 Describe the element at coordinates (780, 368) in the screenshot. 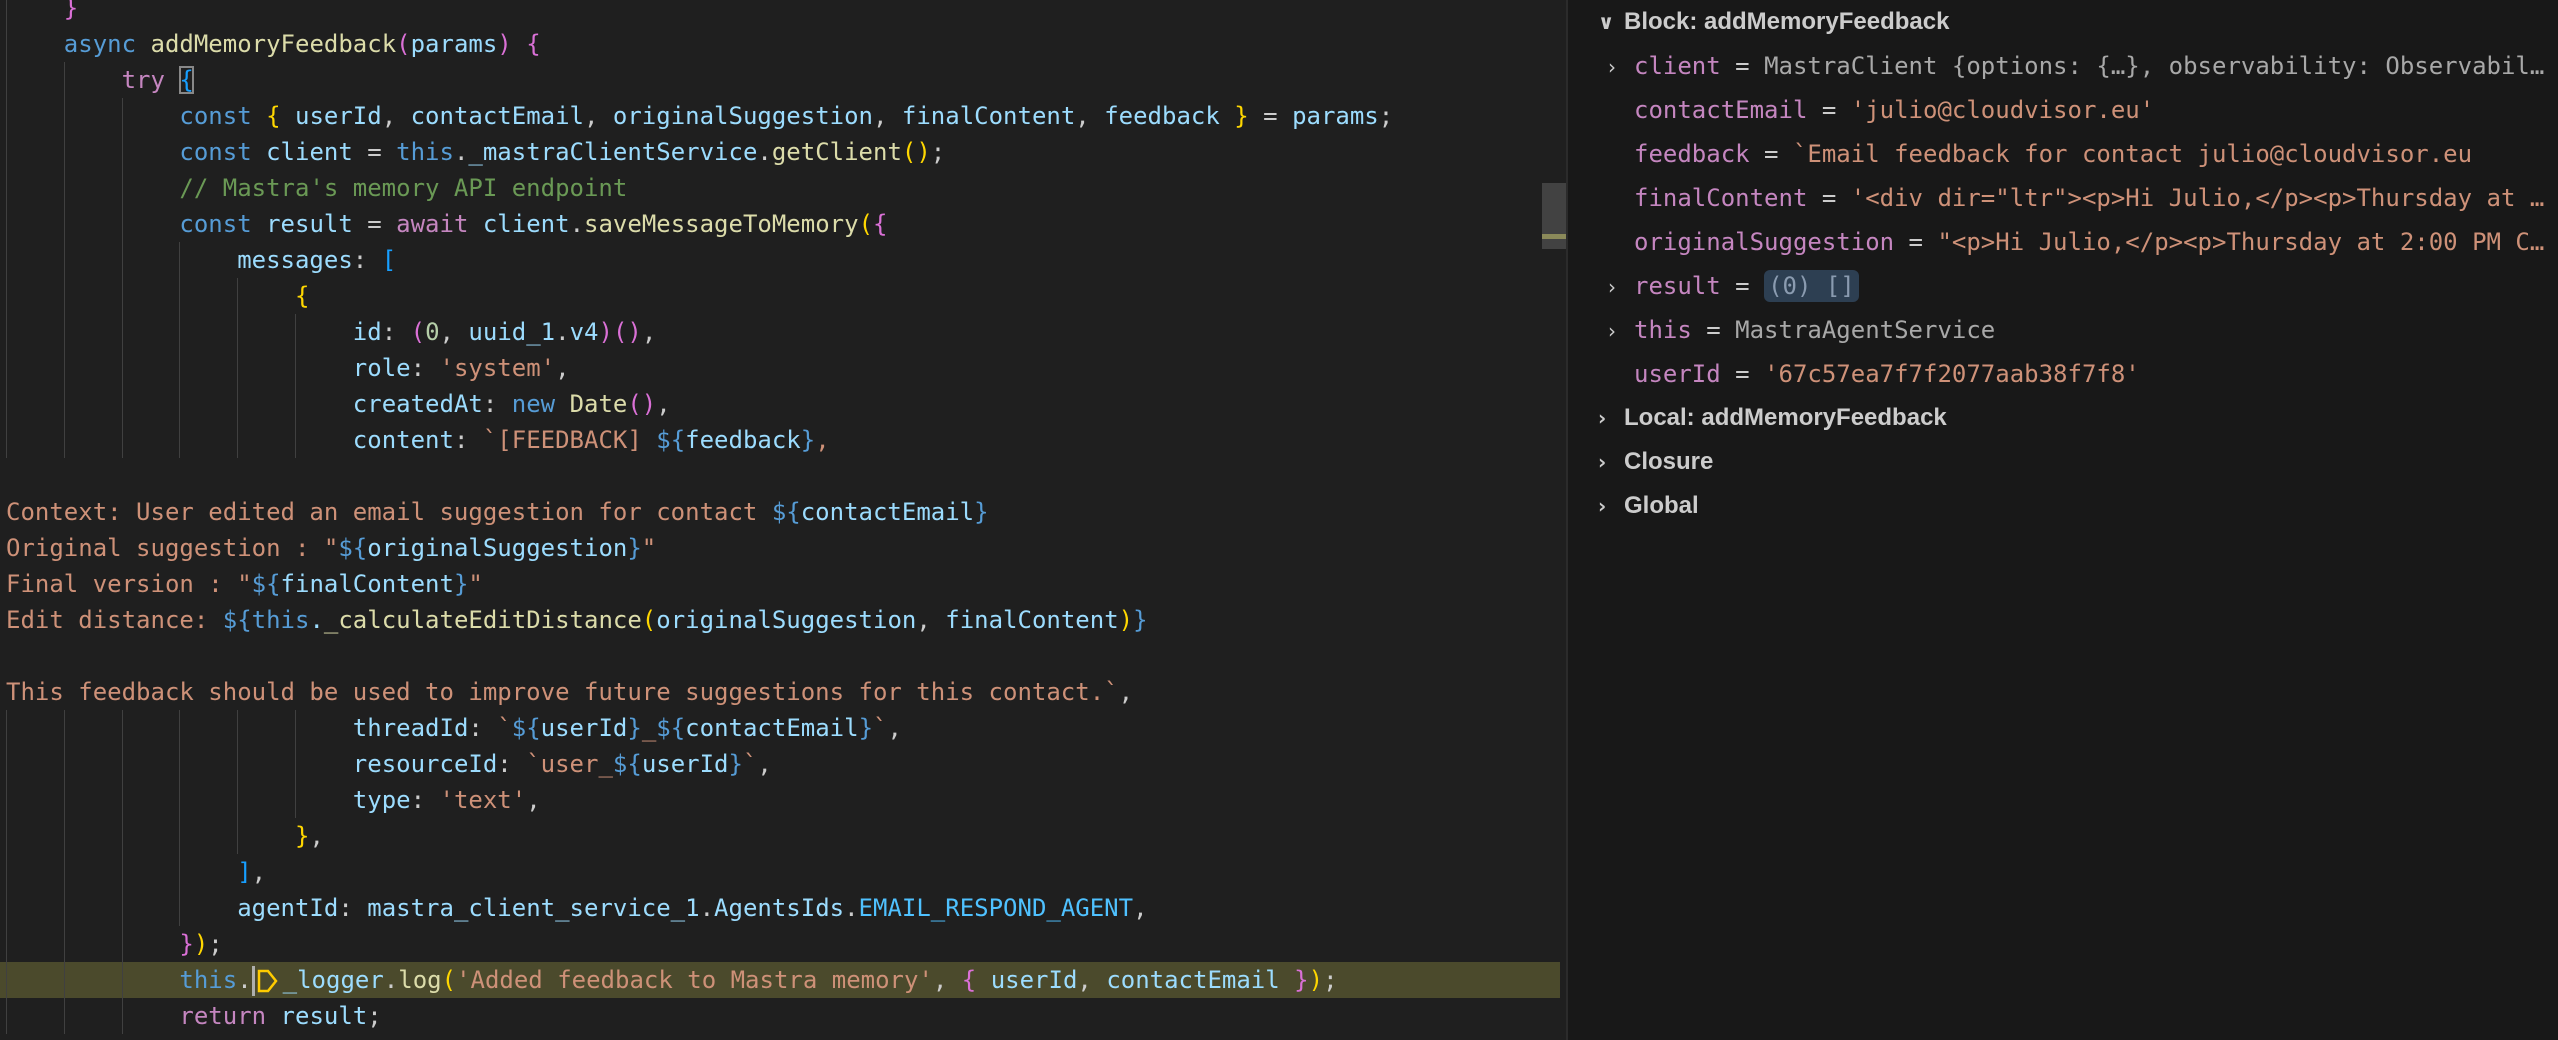

I see `code-line: role: 'system',` at that location.